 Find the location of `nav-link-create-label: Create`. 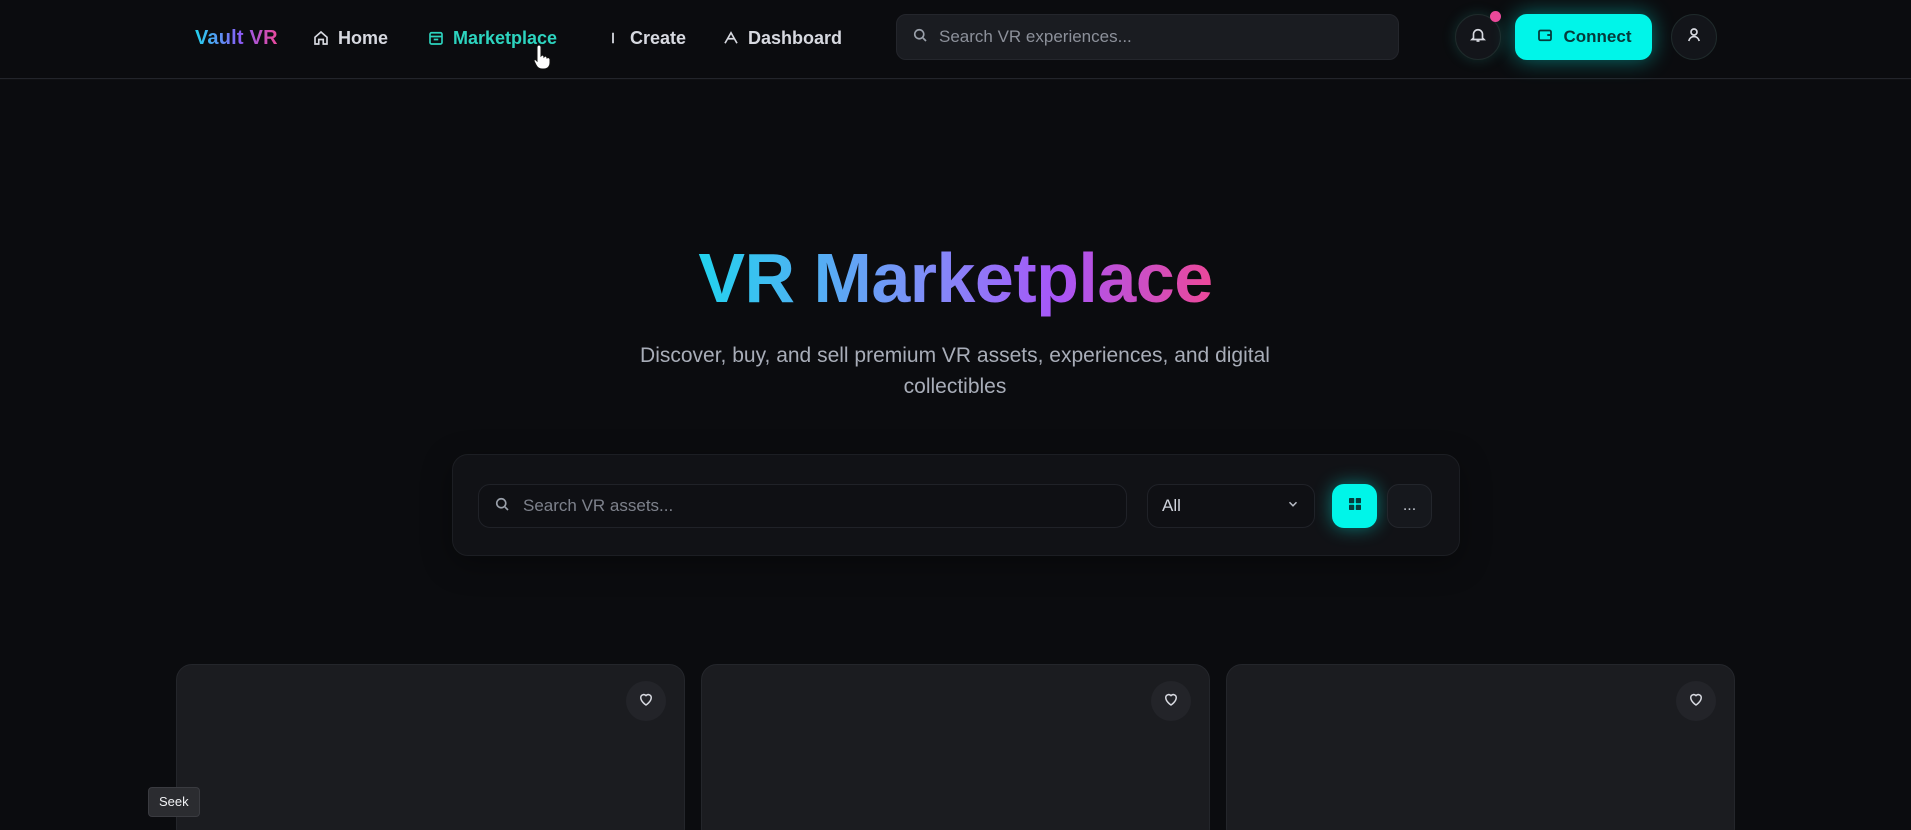

nav-link-create-label: Create is located at coordinates (658, 37).